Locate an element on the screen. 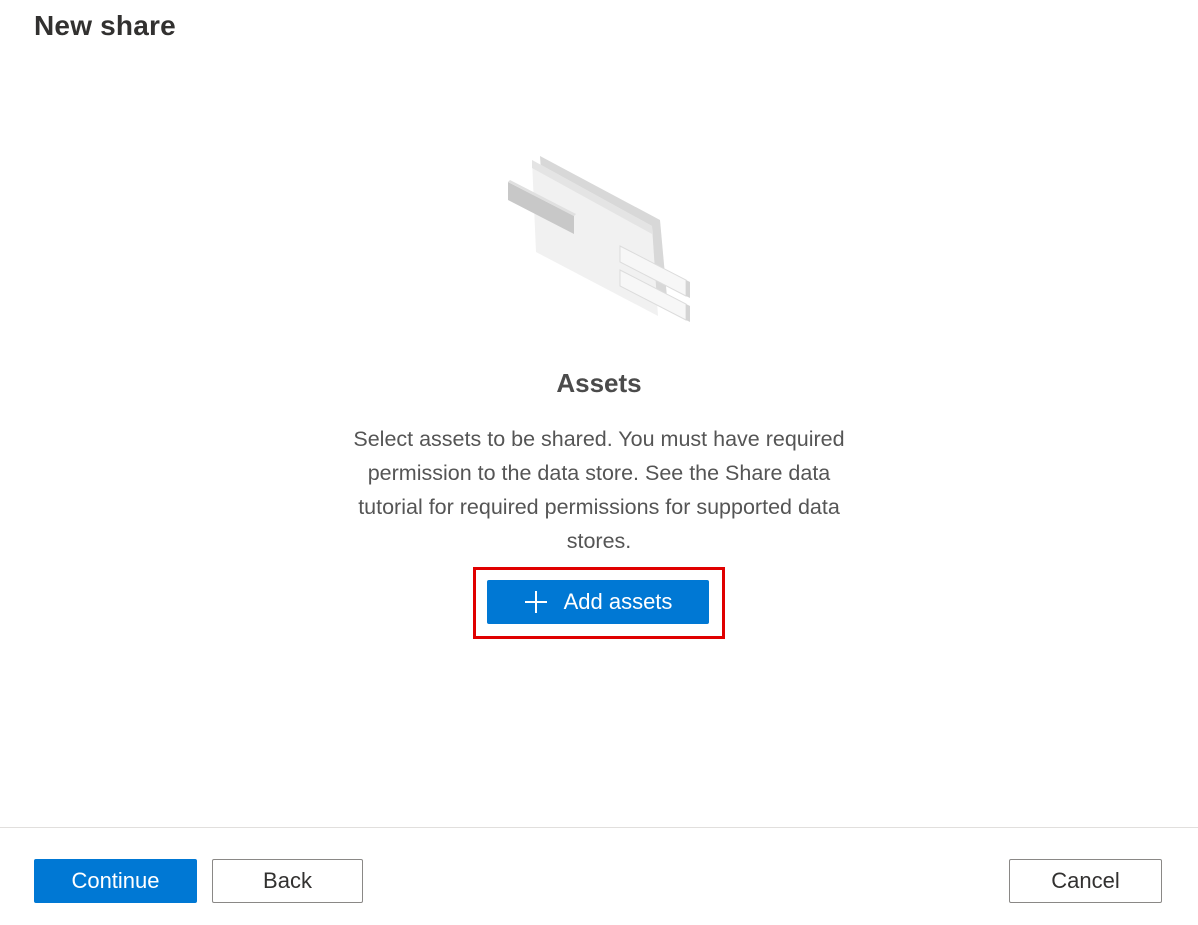 This screenshot has height=925, width=1198. footer-divider is located at coordinates (599, 827).